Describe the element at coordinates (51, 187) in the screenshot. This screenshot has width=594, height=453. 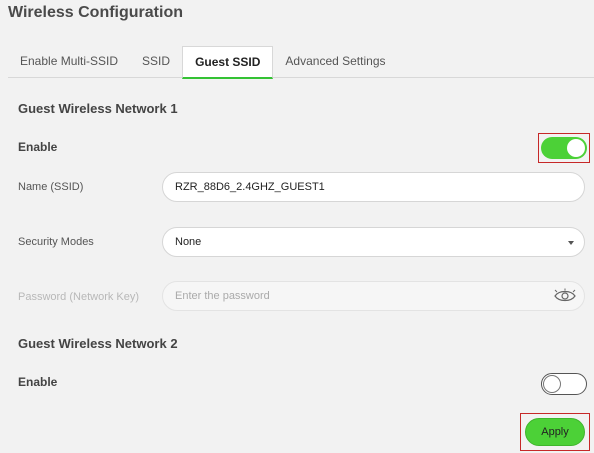
I see `ssid-name-label: Name (SSID)` at that location.